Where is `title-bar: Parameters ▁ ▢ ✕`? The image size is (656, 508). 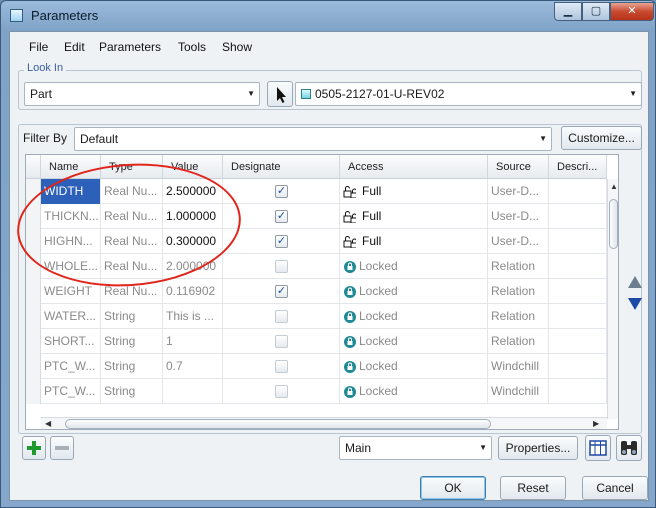
title-bar: Parameters ▁ ▢ ✕ is located at coordinates (328, 16).